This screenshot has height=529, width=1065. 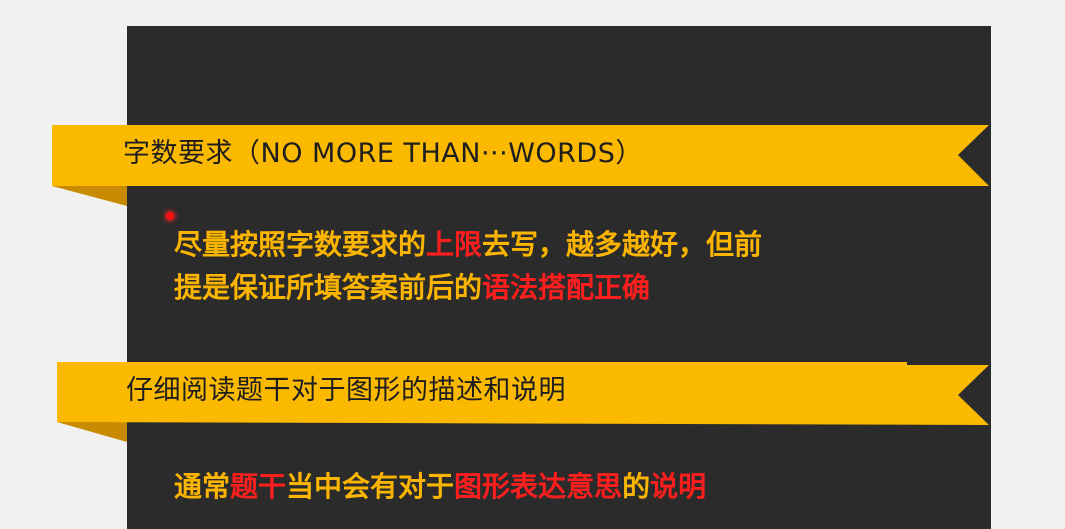 I want to click on text-segment: 提是保证所填答案前后的, so click(x=328, y=287).